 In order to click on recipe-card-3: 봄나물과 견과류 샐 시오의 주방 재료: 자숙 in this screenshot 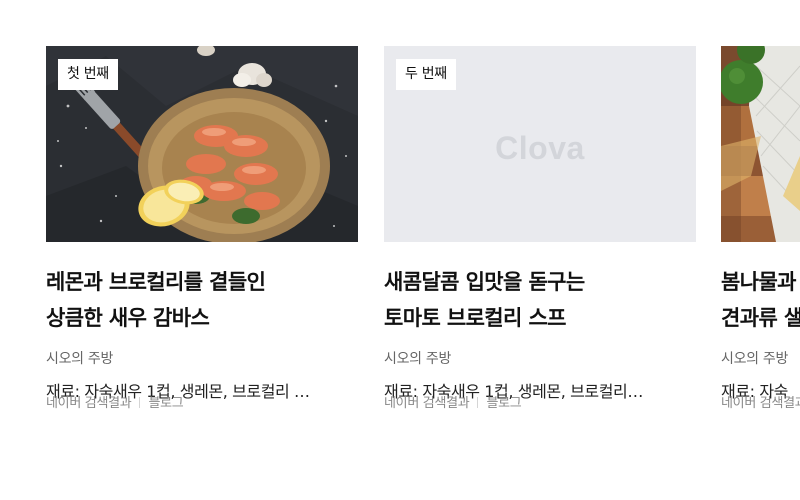, I will do `click(760, 224)`.